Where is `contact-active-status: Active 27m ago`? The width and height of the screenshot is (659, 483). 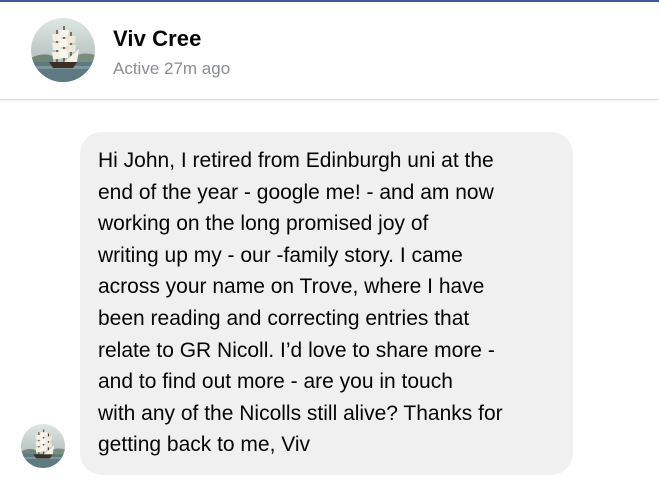
contact-active-status: Active 27m ago is located at coordinates (172, 68).